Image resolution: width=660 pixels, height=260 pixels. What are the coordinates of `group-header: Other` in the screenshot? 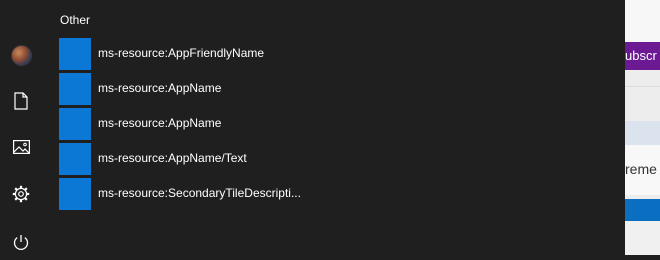 It's located at (75, 20).